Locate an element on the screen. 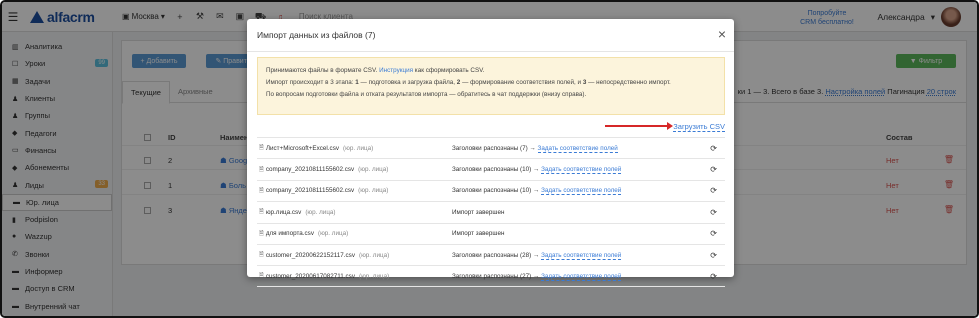  close-icon: × is located at coordinates (722, 34).